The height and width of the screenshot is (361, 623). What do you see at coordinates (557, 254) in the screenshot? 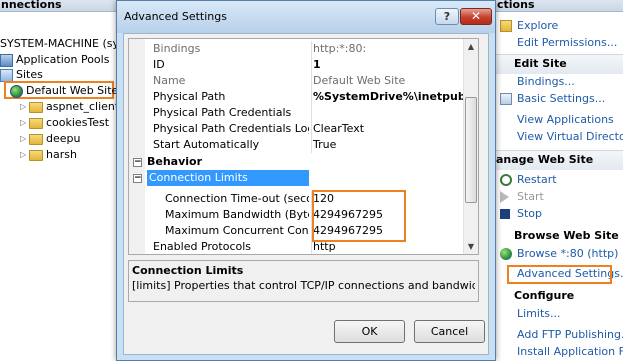
I see `browse-80-action: Browse *:80 (http)` at bounding box center [557, 254].